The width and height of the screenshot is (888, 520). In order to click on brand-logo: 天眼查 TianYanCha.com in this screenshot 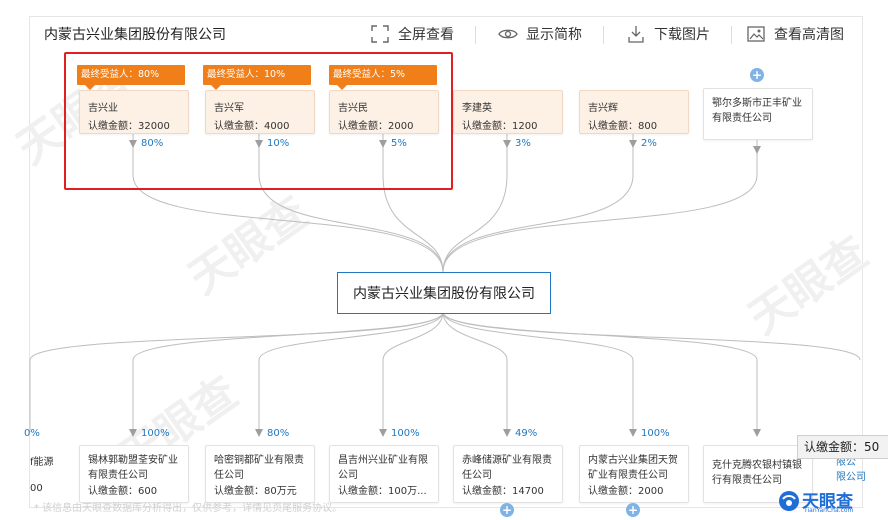, I will do `click(819, 501)`.